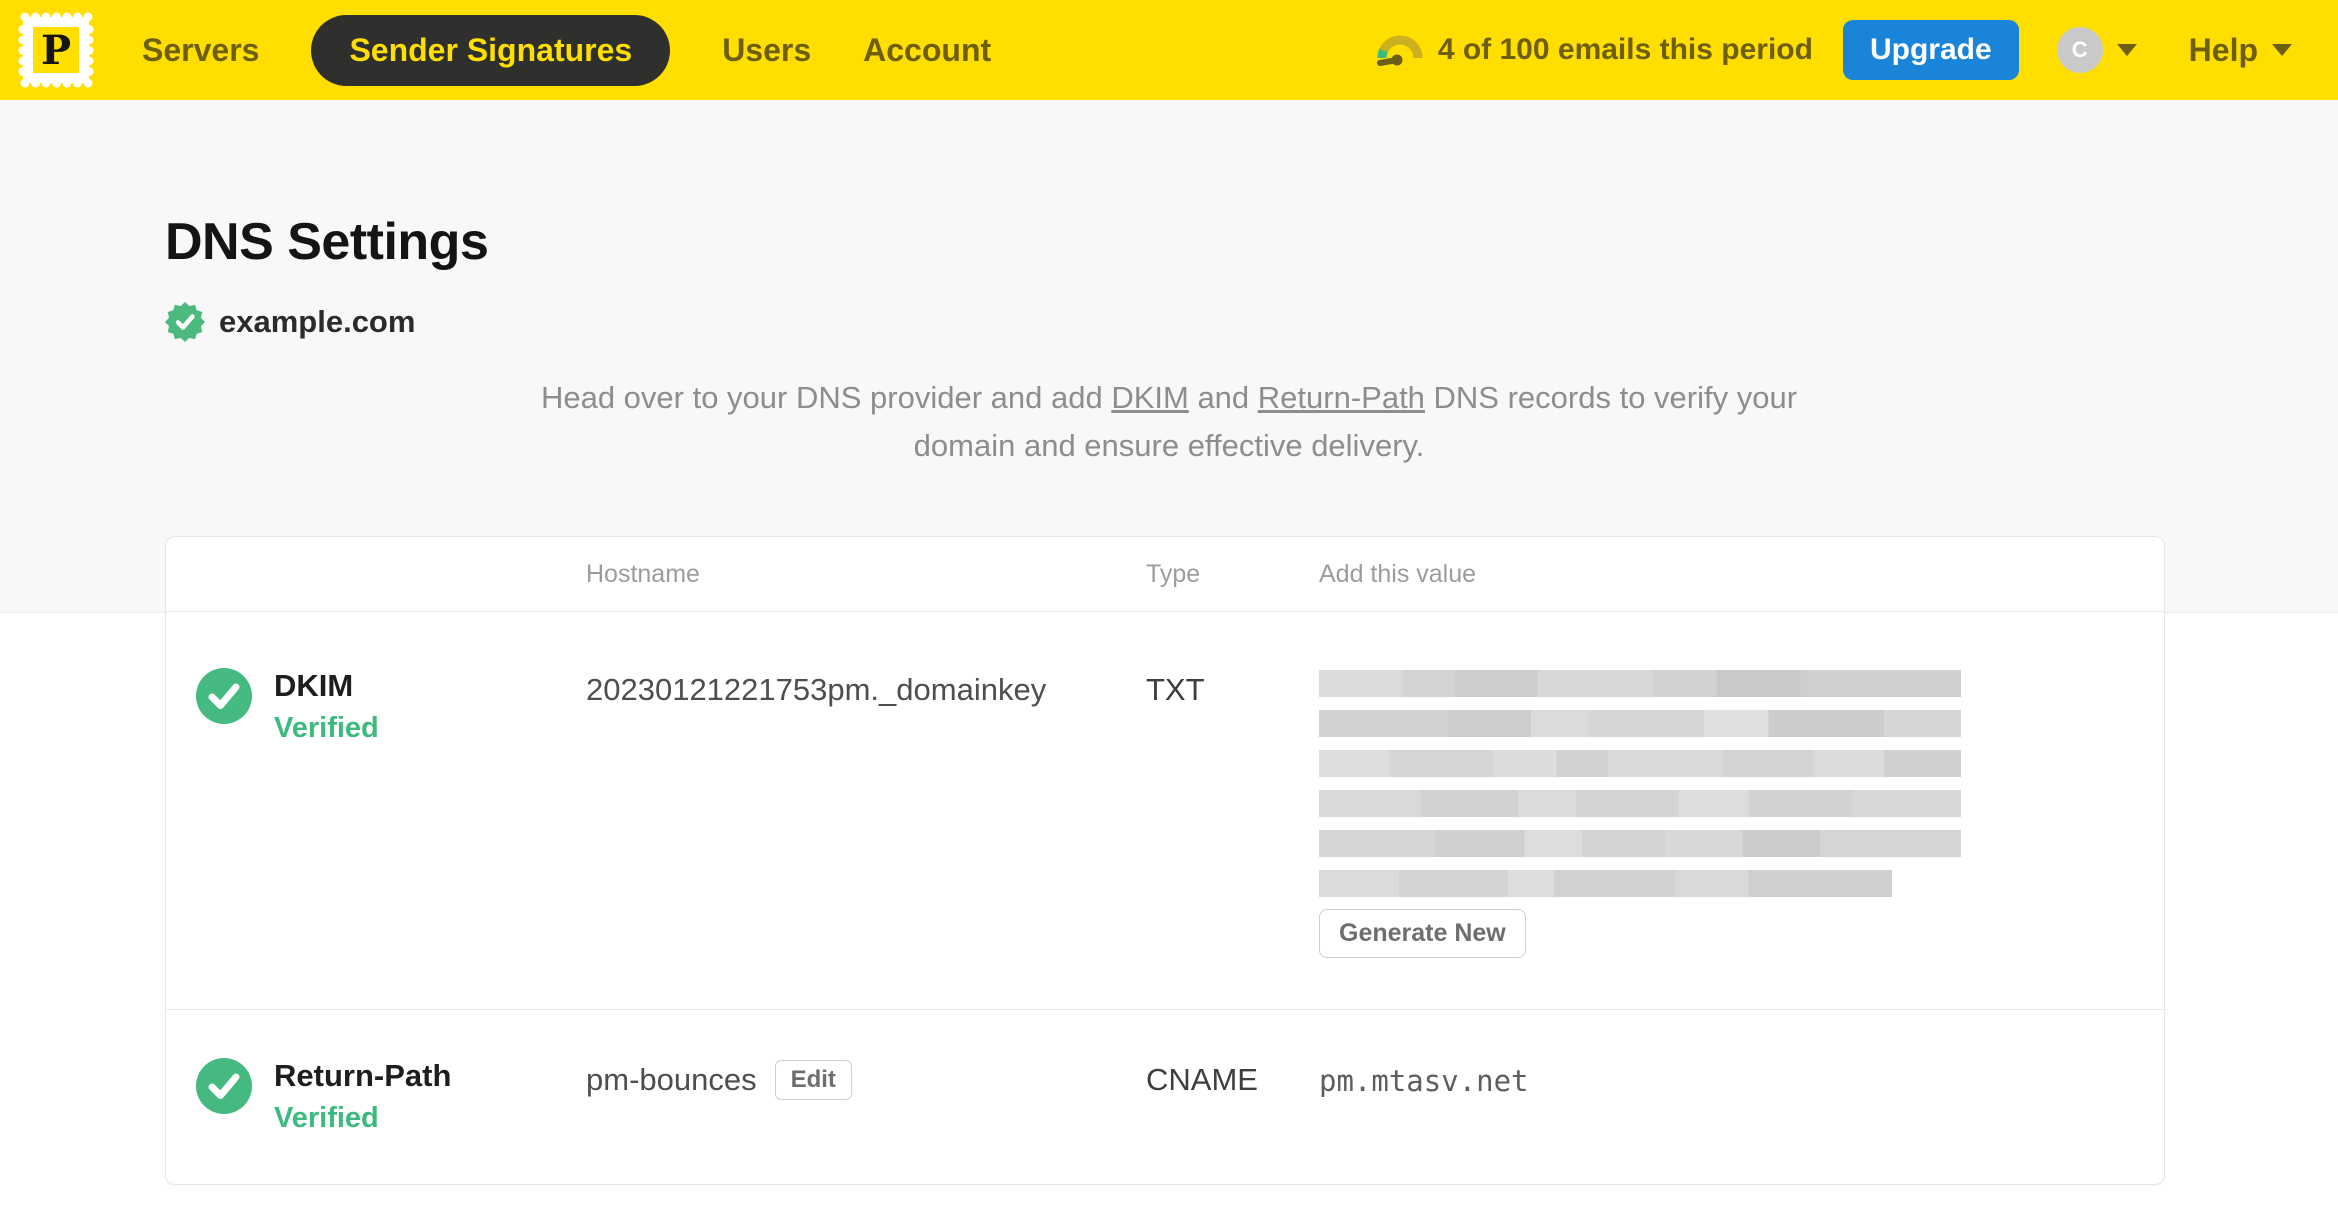  I want to click on nav-item-account: Account, so click(927, 50).